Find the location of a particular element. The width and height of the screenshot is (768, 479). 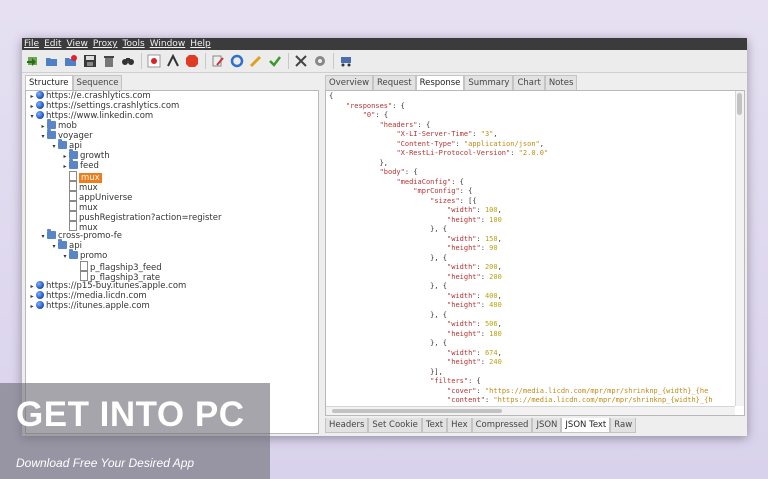

save-icon is located at coordinates (90, 61).